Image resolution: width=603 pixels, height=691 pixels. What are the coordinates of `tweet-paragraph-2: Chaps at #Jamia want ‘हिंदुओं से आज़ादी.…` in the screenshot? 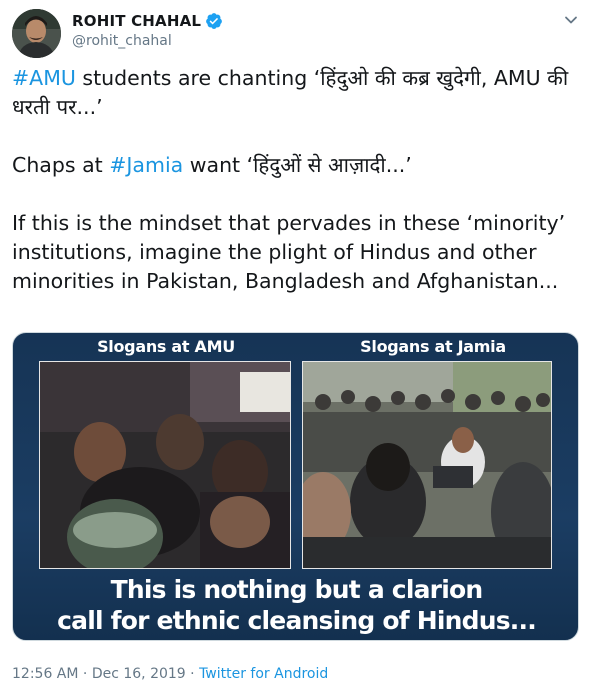 It's located at (301, 165).